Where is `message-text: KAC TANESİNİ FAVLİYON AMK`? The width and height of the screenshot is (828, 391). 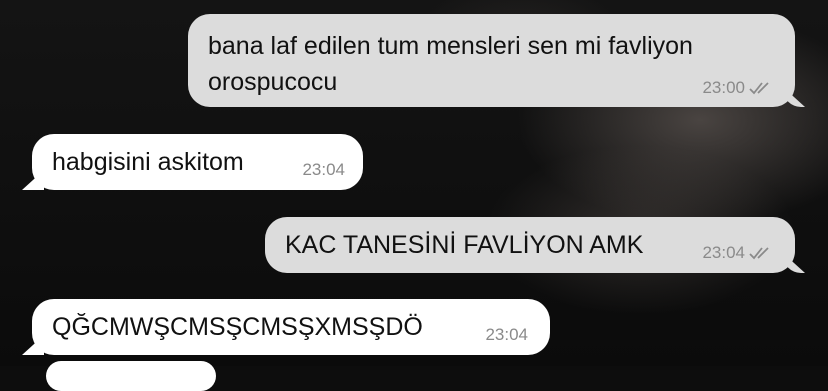
message-text: KAC TANESİNİ FAVLİYON AMK is located at coordinates (464, 245).